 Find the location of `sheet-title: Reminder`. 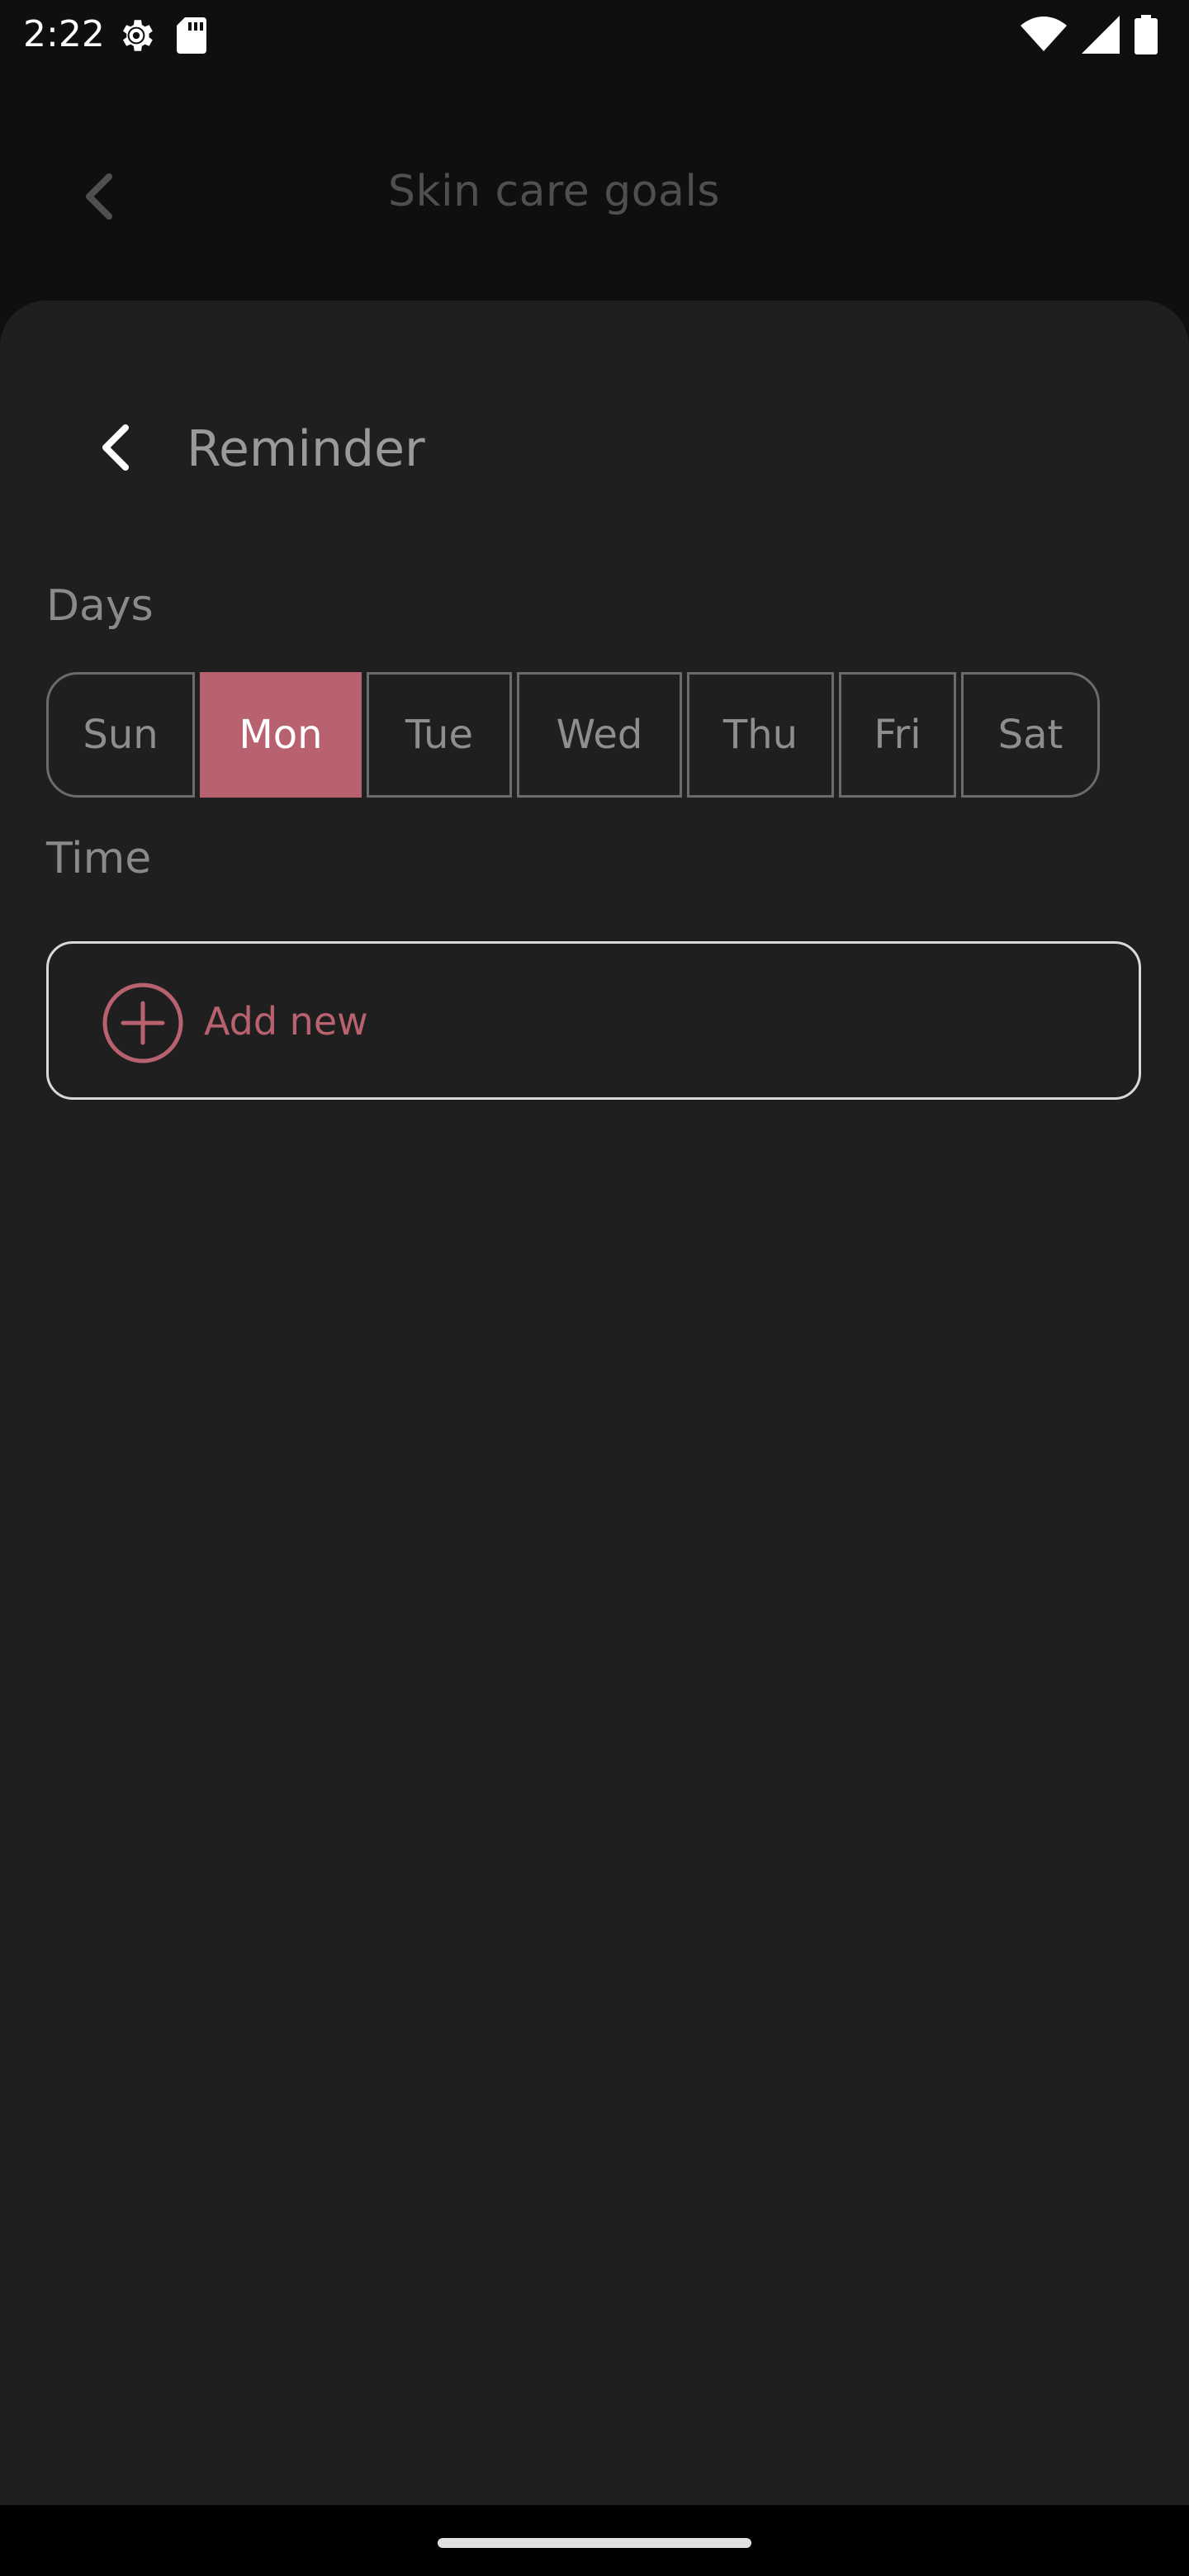

sheet-title: Reminder is located at coordinates (306, 449).